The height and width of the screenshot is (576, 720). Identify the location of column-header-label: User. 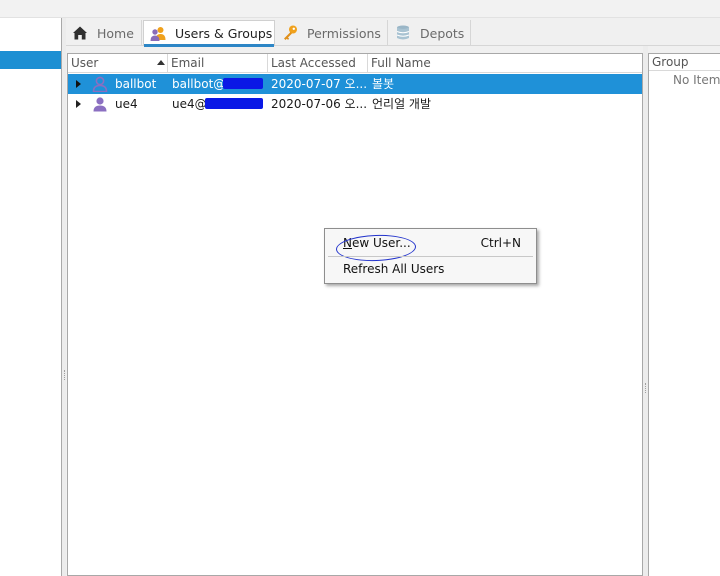
(85, 63).